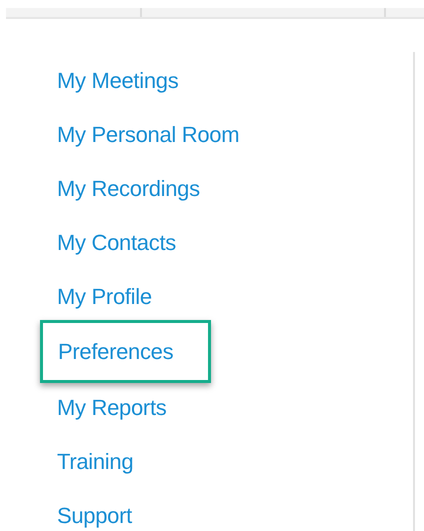  What do you see at coordinates (111, 408) in the screenshot?
I see `menu-link: My Reports` at bounding box center [111, 408].